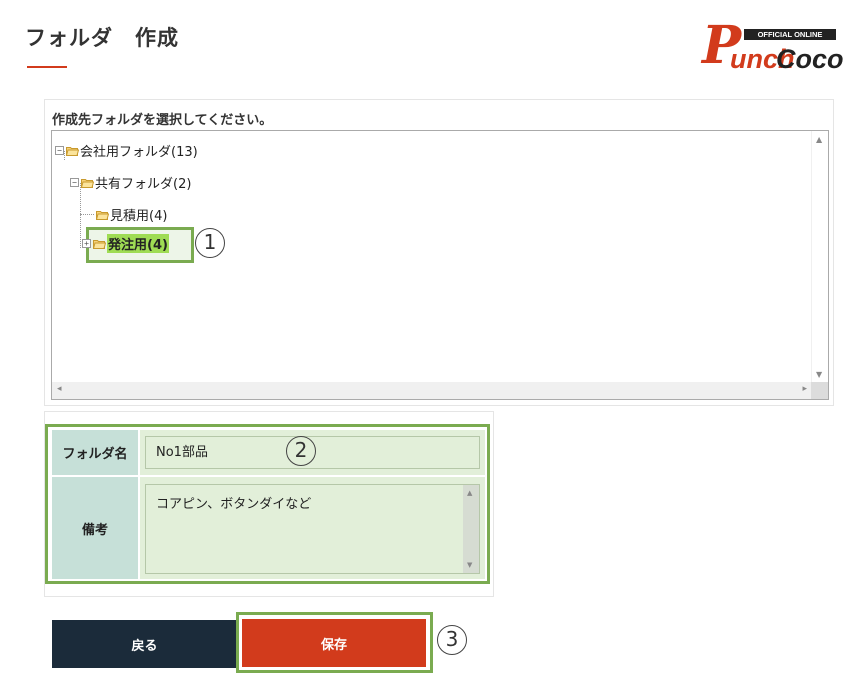  What do you see at coordinates (301, 451) in the screenshot?
I see `callout-marker-2: 2` at bounding box center [301, 451].